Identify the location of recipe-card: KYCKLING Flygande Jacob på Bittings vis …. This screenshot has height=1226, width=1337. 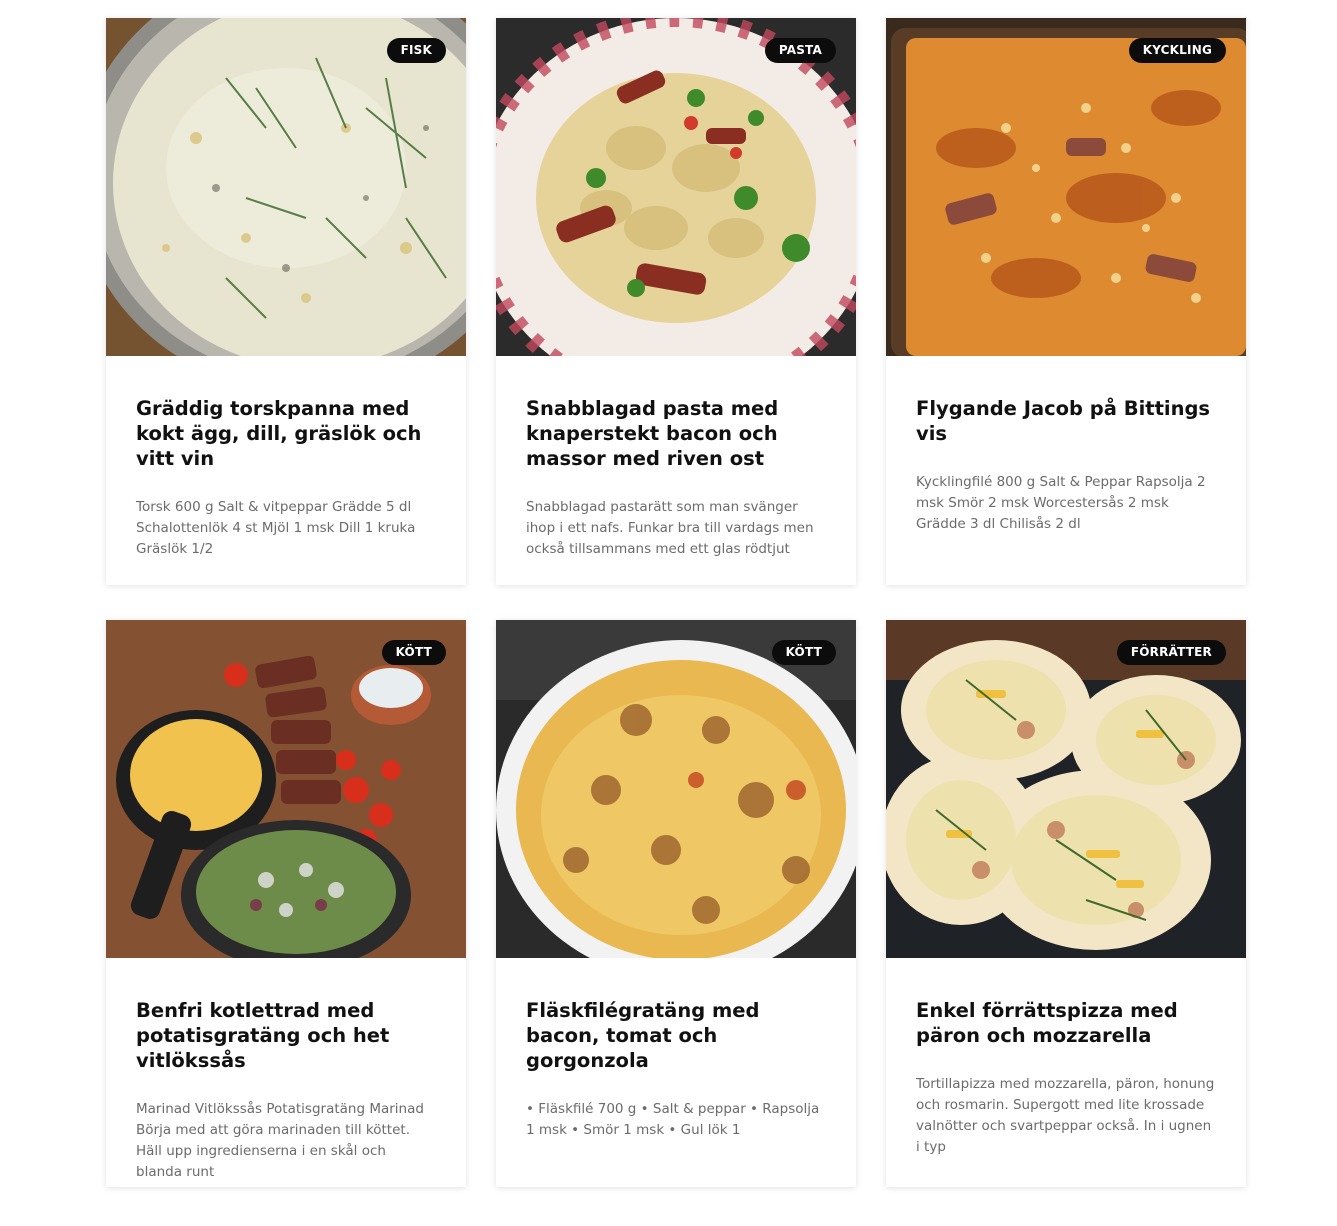
(1066, 301).